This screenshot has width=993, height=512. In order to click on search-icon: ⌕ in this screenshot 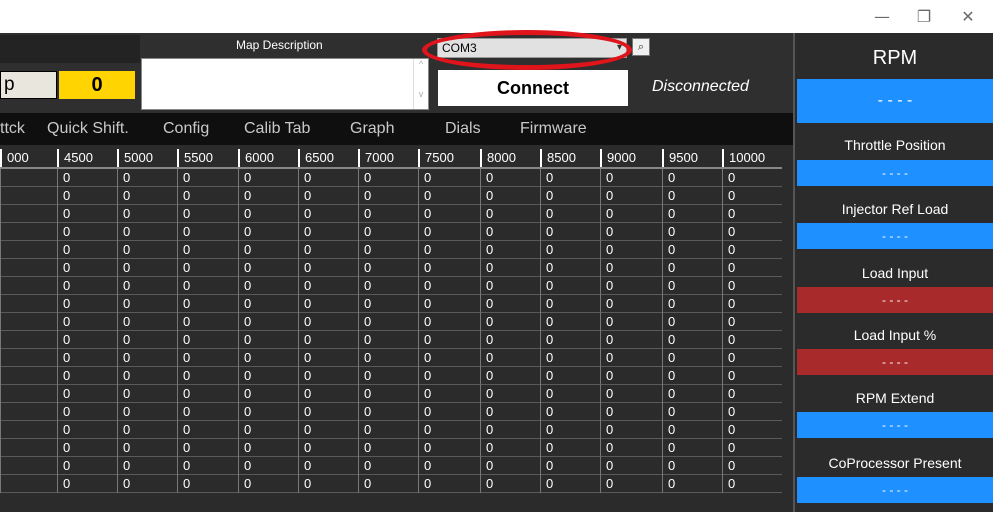, I will do `click(641, 47)`.